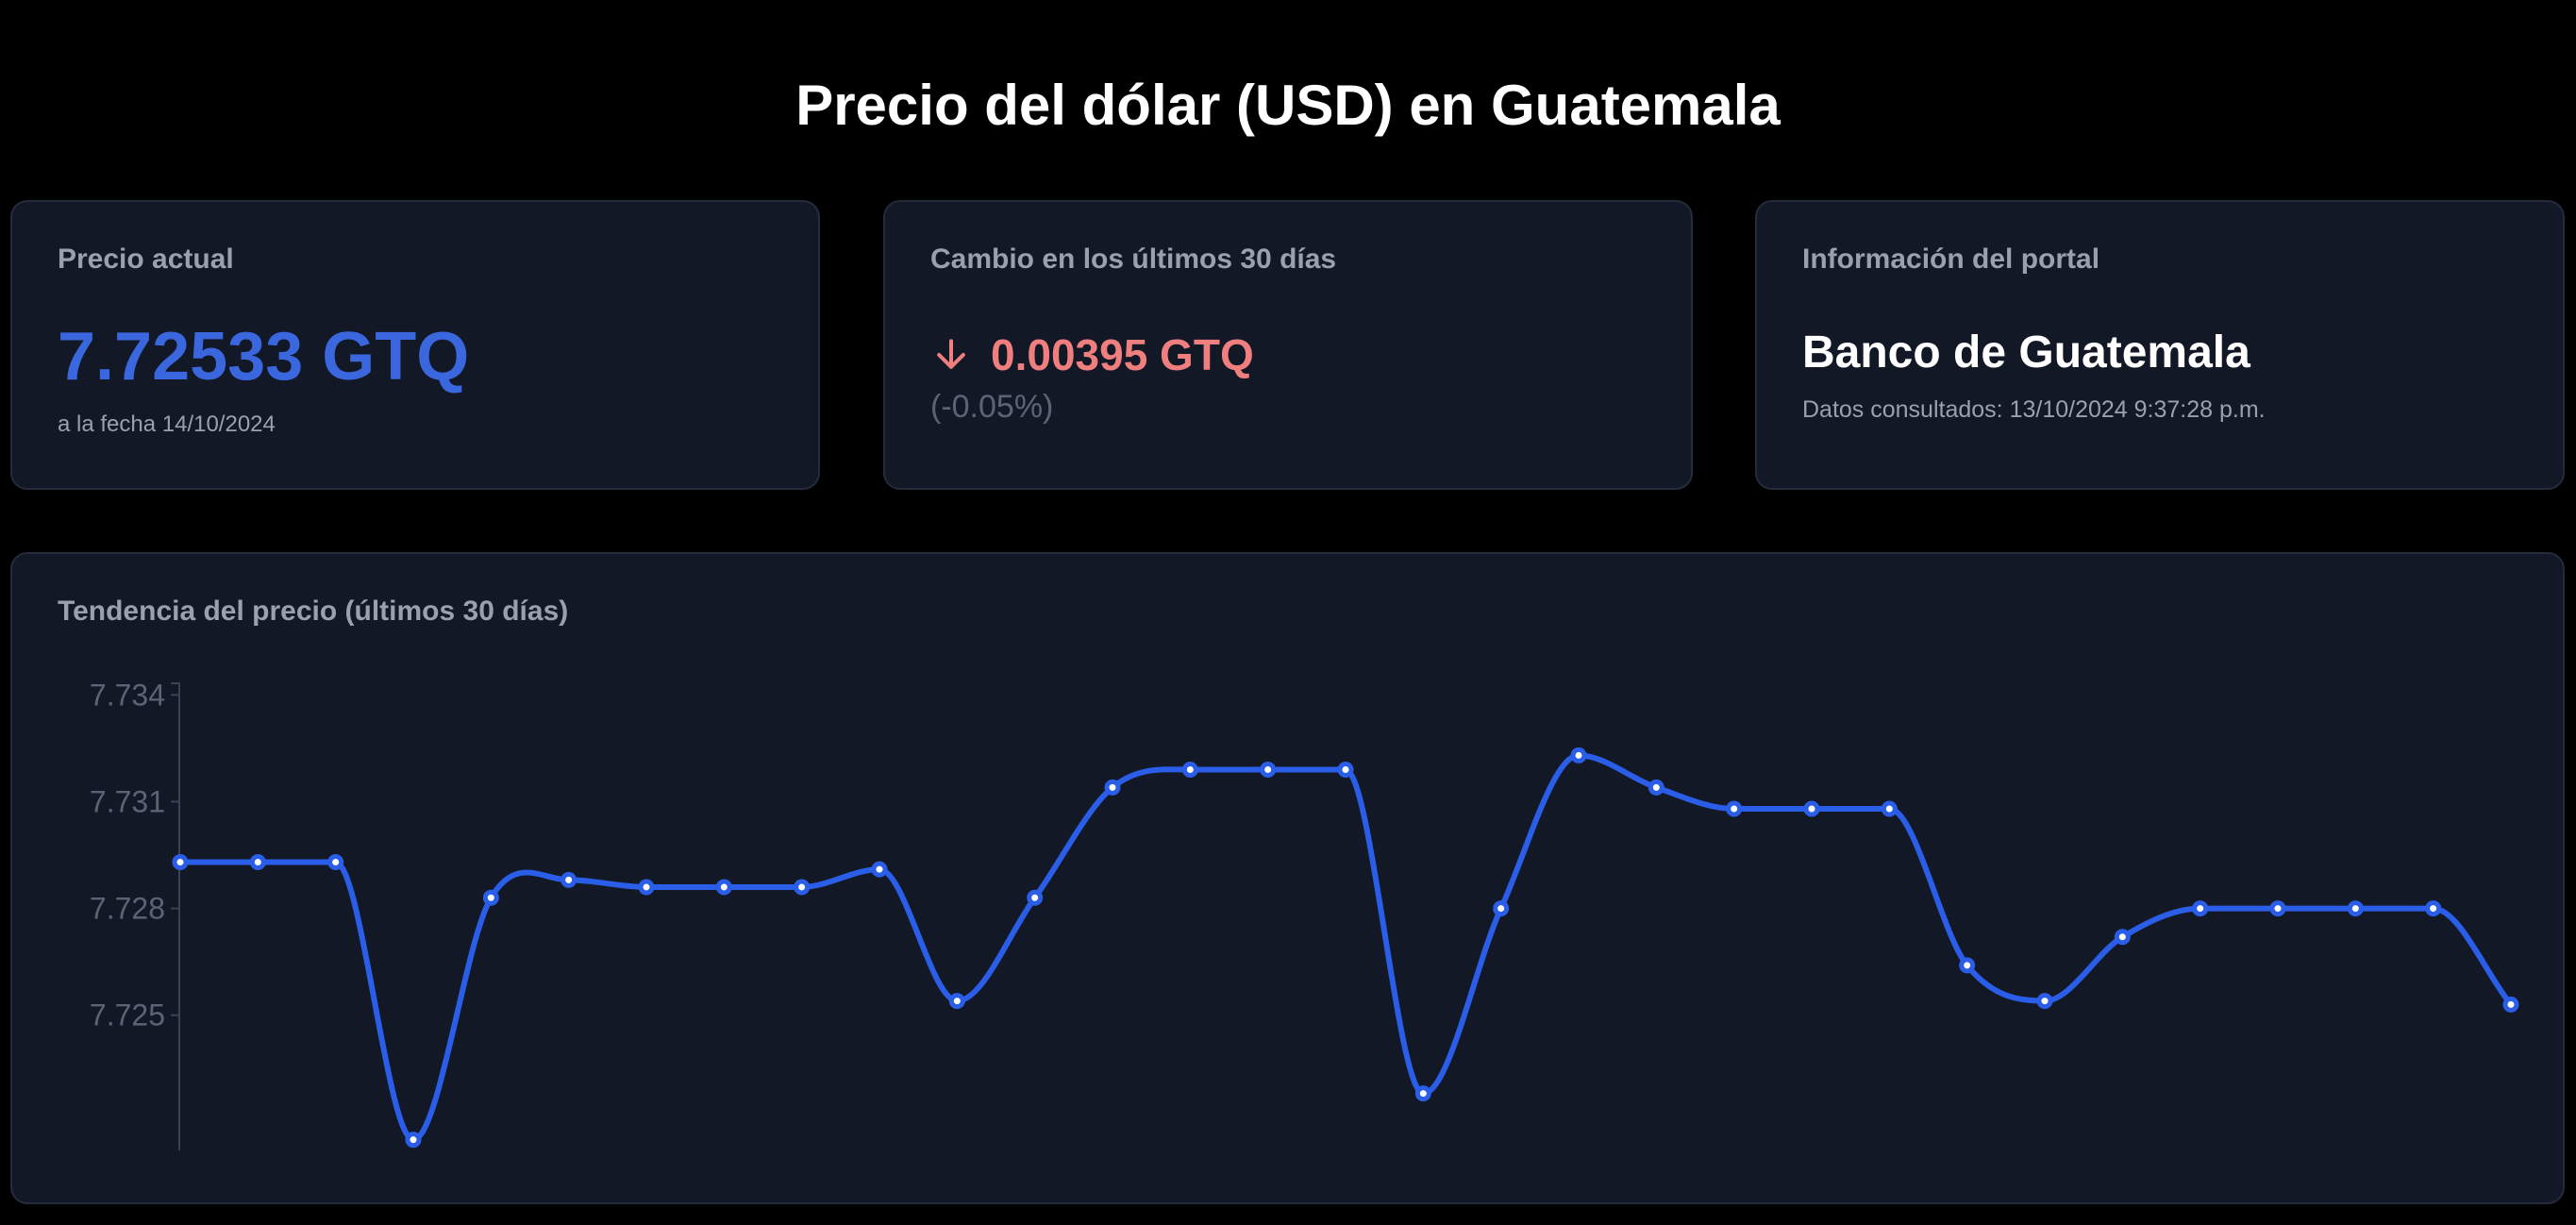 This screenshot has height=1225, width=2576. I want to click on y-tick-label: 7.734, so click(127, 695).